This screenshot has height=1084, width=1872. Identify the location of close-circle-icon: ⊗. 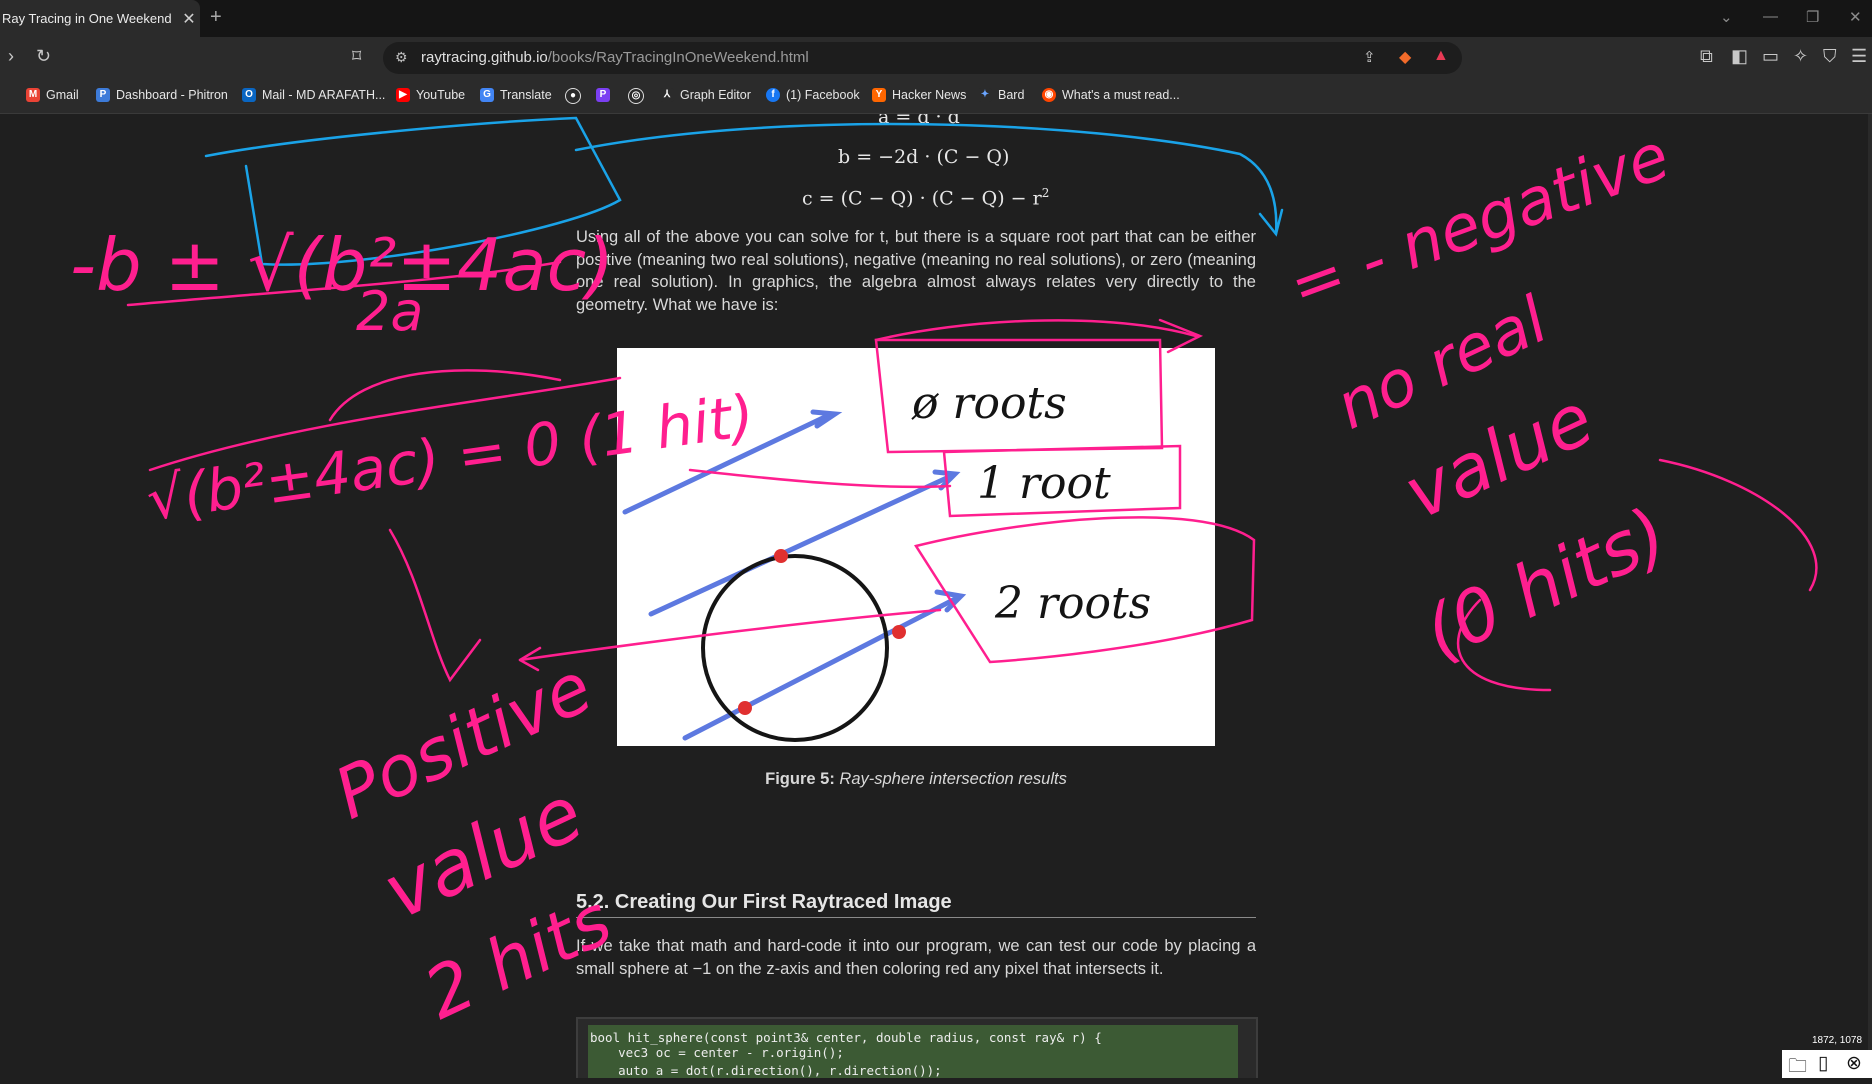
(1854, 1063).